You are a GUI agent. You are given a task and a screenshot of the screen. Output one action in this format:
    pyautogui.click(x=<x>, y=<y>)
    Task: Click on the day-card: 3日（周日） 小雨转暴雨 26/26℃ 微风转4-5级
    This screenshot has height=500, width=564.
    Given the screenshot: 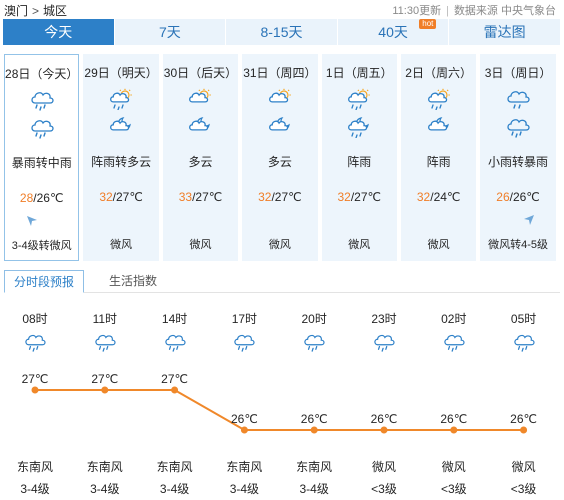 What is the action you would take?
    pyautogui.click(x=518, y=157)
    